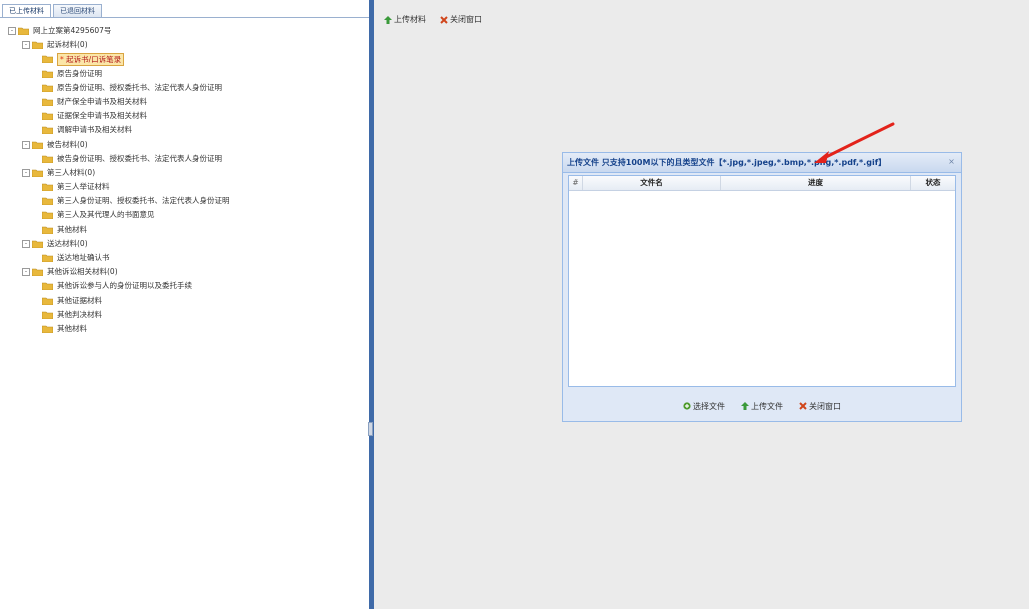 The height and width of the screenshot is (609, 1029). Describe the element at coordinates (576, 183) in the screenshot. I see `column-number: #` at that location.